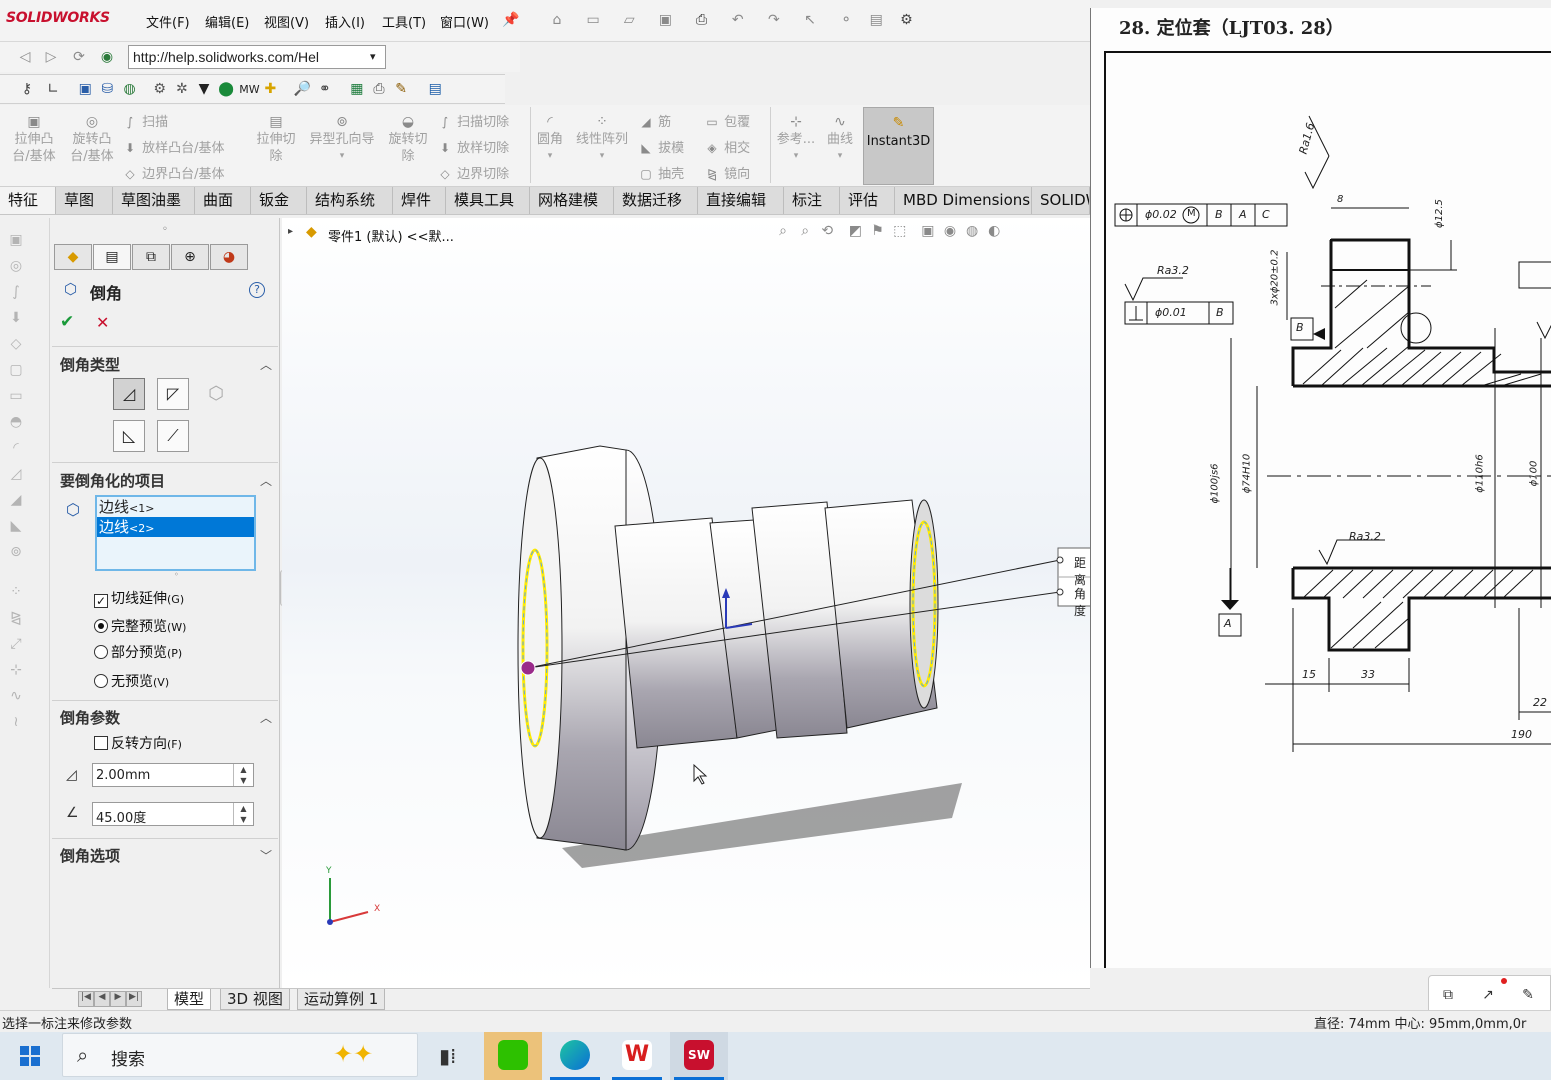 The height and width of the screenshot is (1080, 1551). What do you see at coordinates (175, 507) in the screenshot?
I see `list-item: 边线<1>` at bounding box center [175, 507].